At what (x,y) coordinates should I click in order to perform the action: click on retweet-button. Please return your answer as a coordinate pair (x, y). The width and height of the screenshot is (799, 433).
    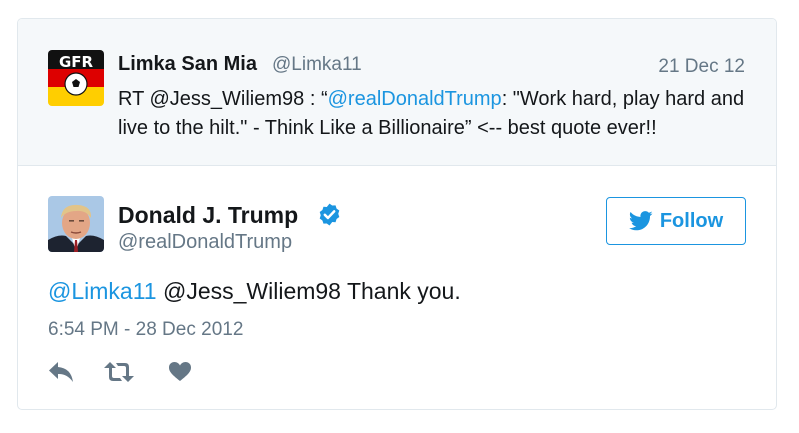
    Looking at the image, I should click on (119, 372).